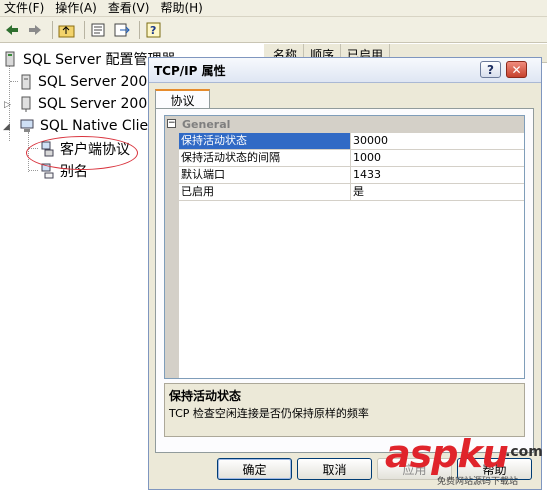  Describe the element at coordinates (351, 158) in the screenshot. I see `property-row: 保持活动状态的间隔 1000` at that location.